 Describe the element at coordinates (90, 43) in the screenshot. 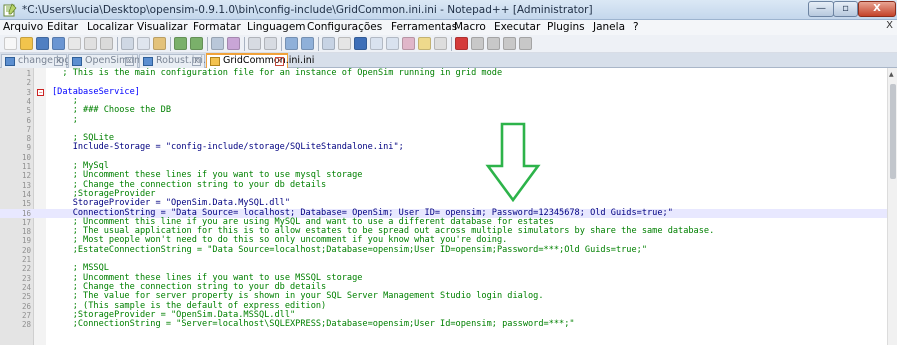

I see `close-all-icon` at that location.